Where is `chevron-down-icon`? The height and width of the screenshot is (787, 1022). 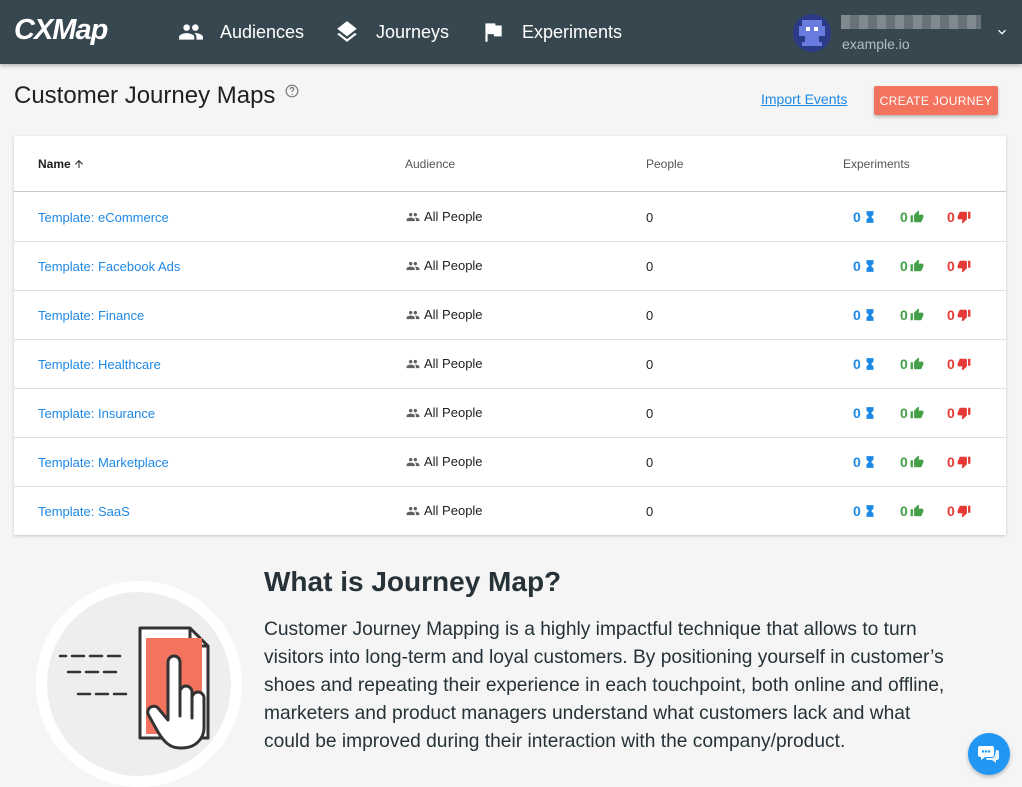
chevron-down-icon is located at coordinates (1002, 32).